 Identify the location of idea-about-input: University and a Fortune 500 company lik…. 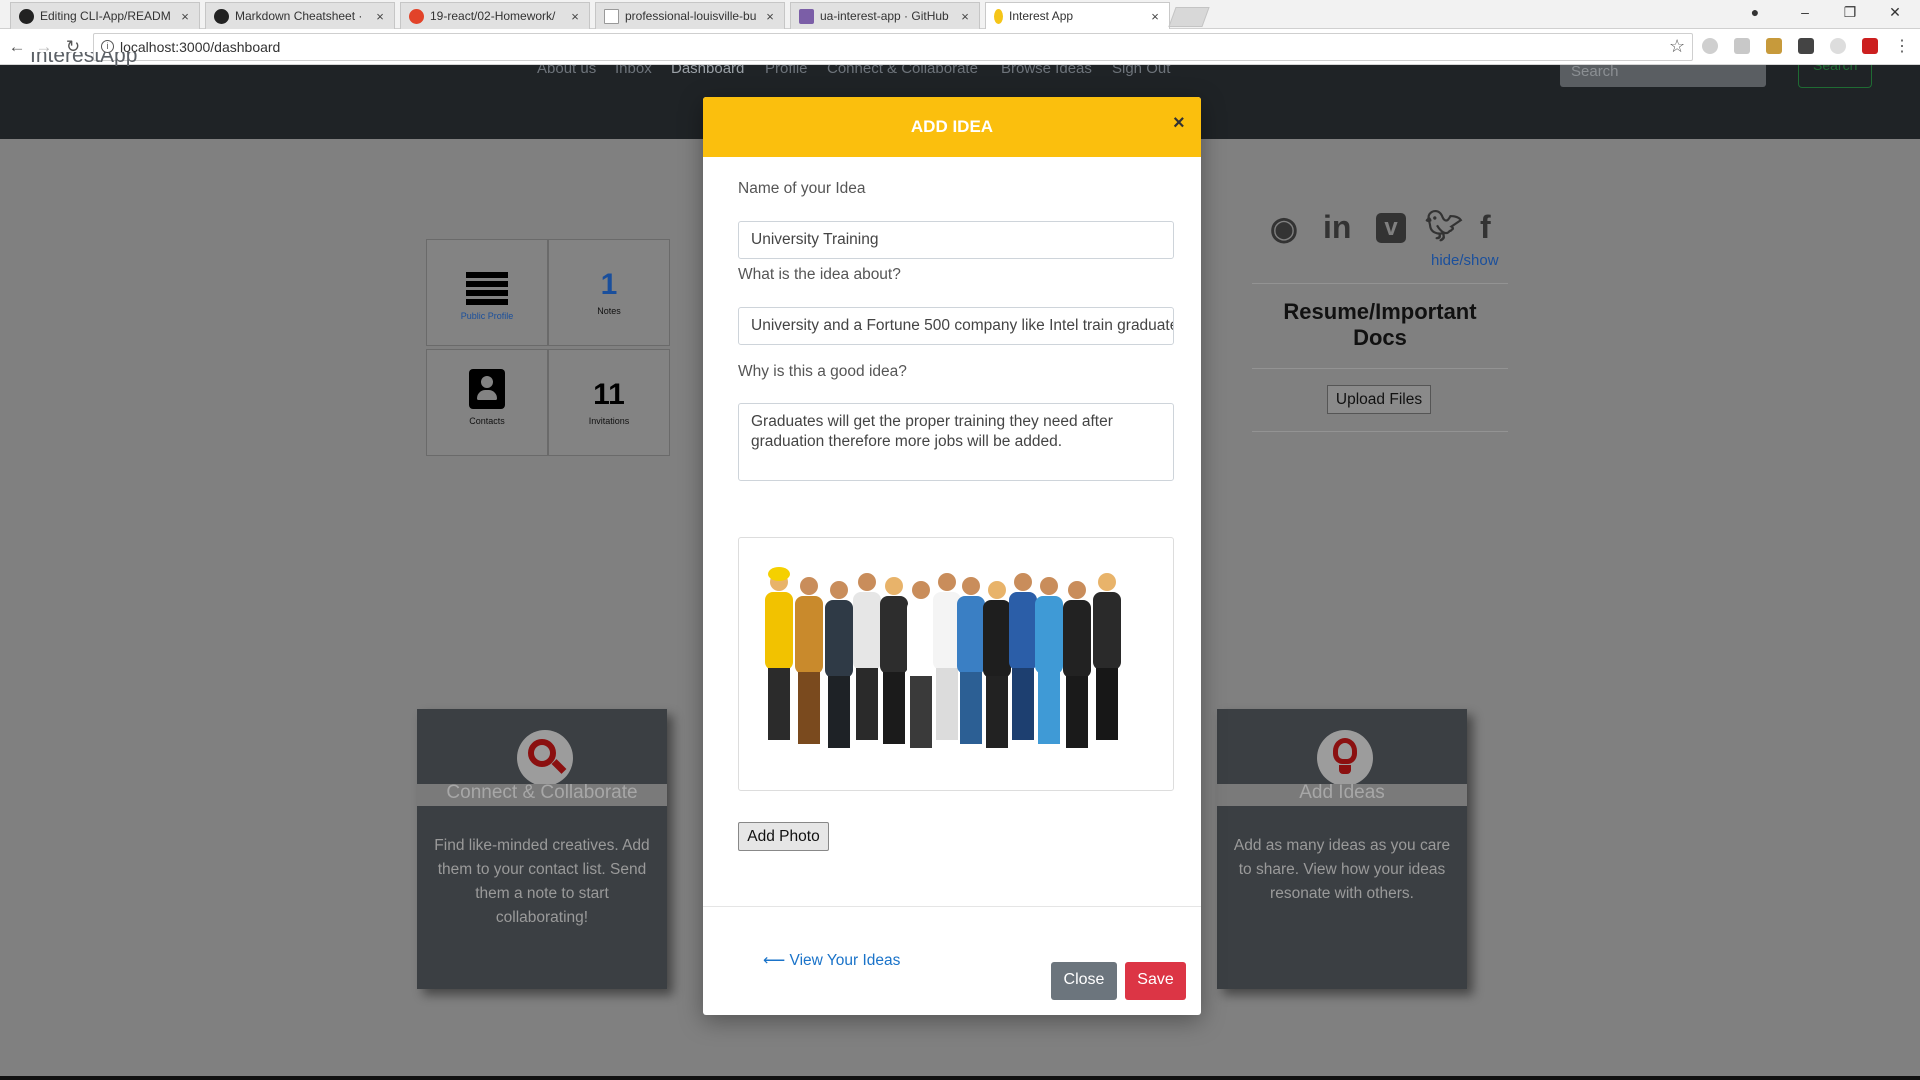
(956, 326).